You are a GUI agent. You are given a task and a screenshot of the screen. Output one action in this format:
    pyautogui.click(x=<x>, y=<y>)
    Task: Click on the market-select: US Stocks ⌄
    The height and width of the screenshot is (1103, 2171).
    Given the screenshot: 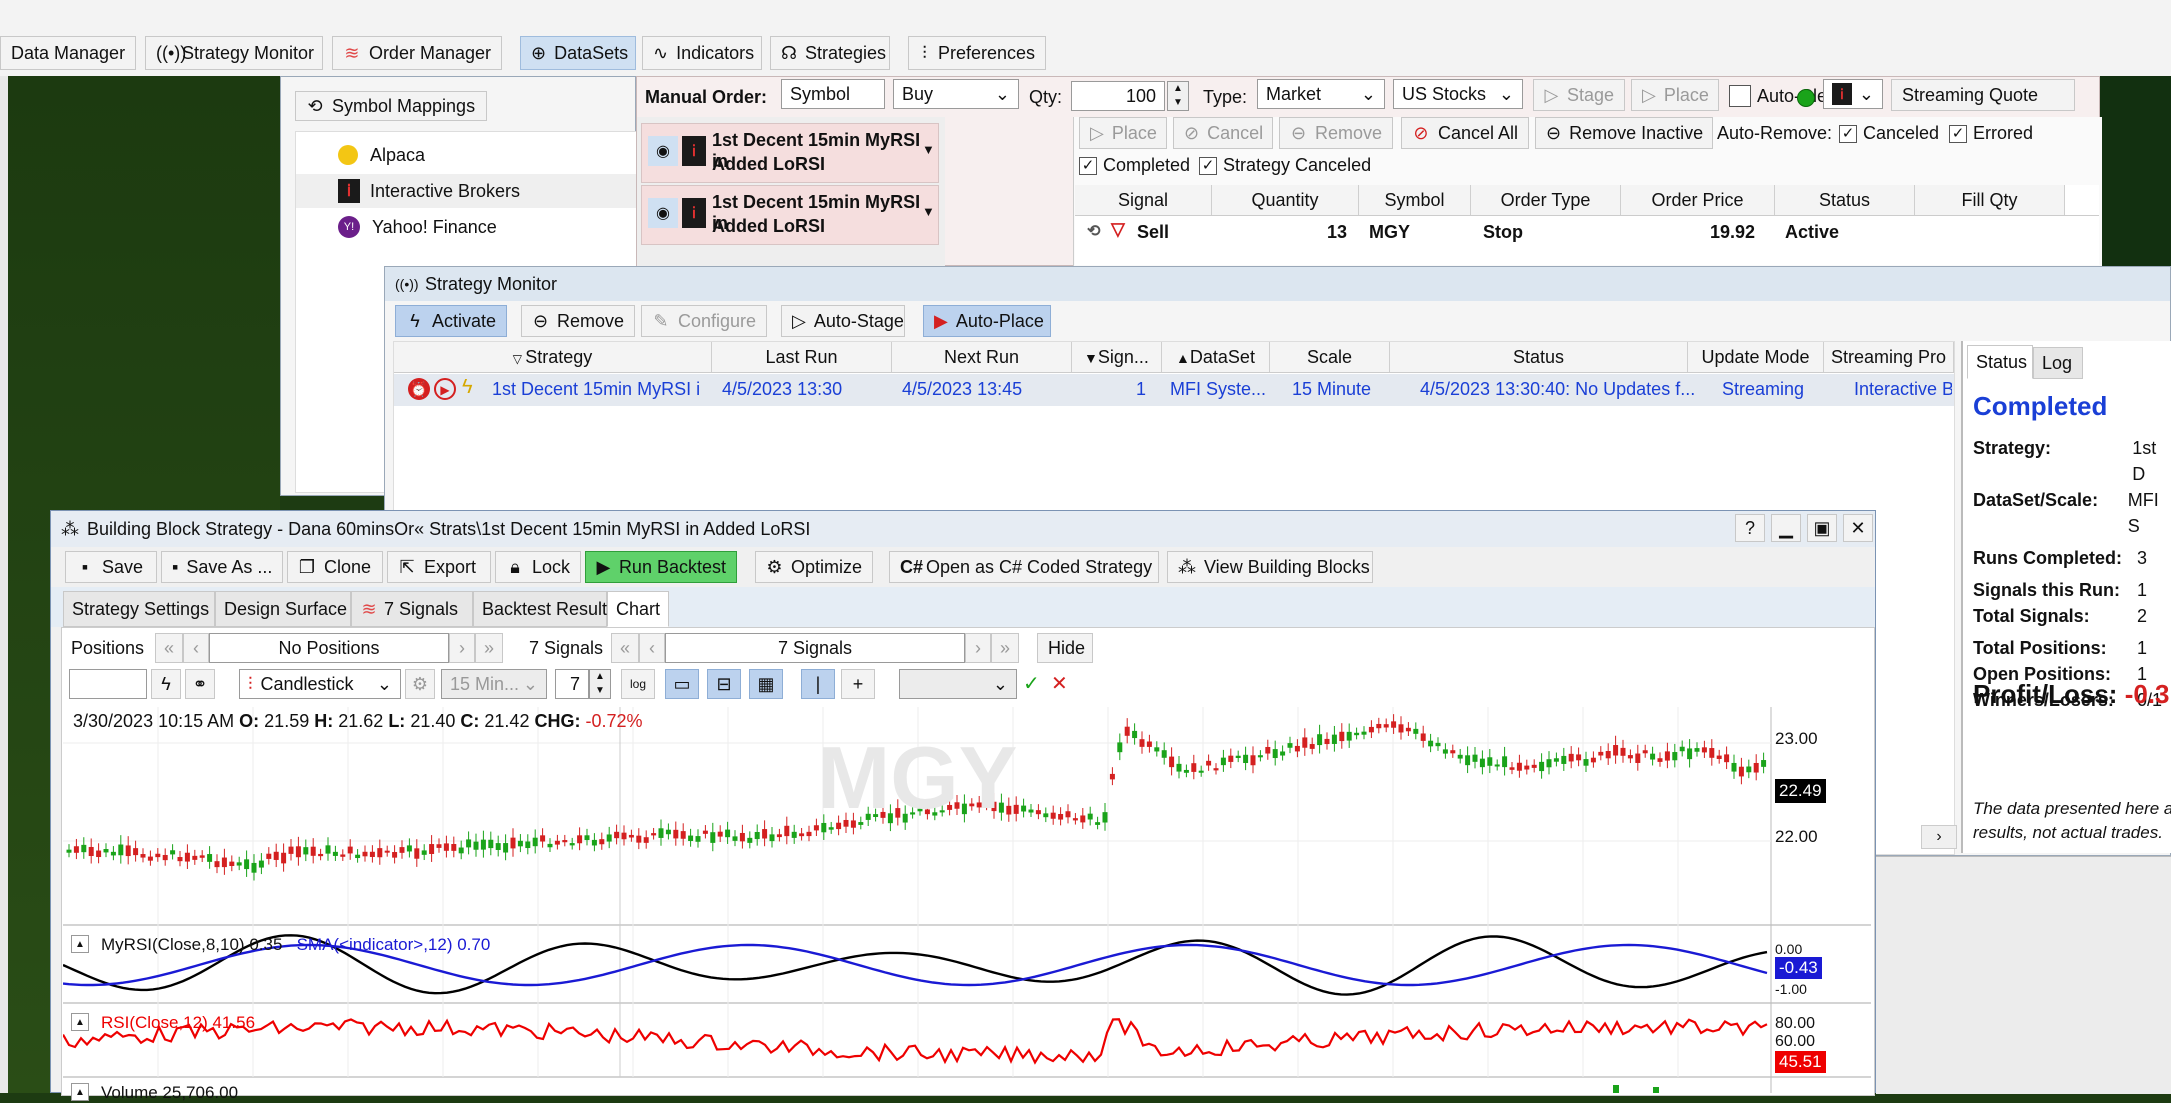 What is the action you would take?
    pyautogui.click(x=1458, y=94)
    